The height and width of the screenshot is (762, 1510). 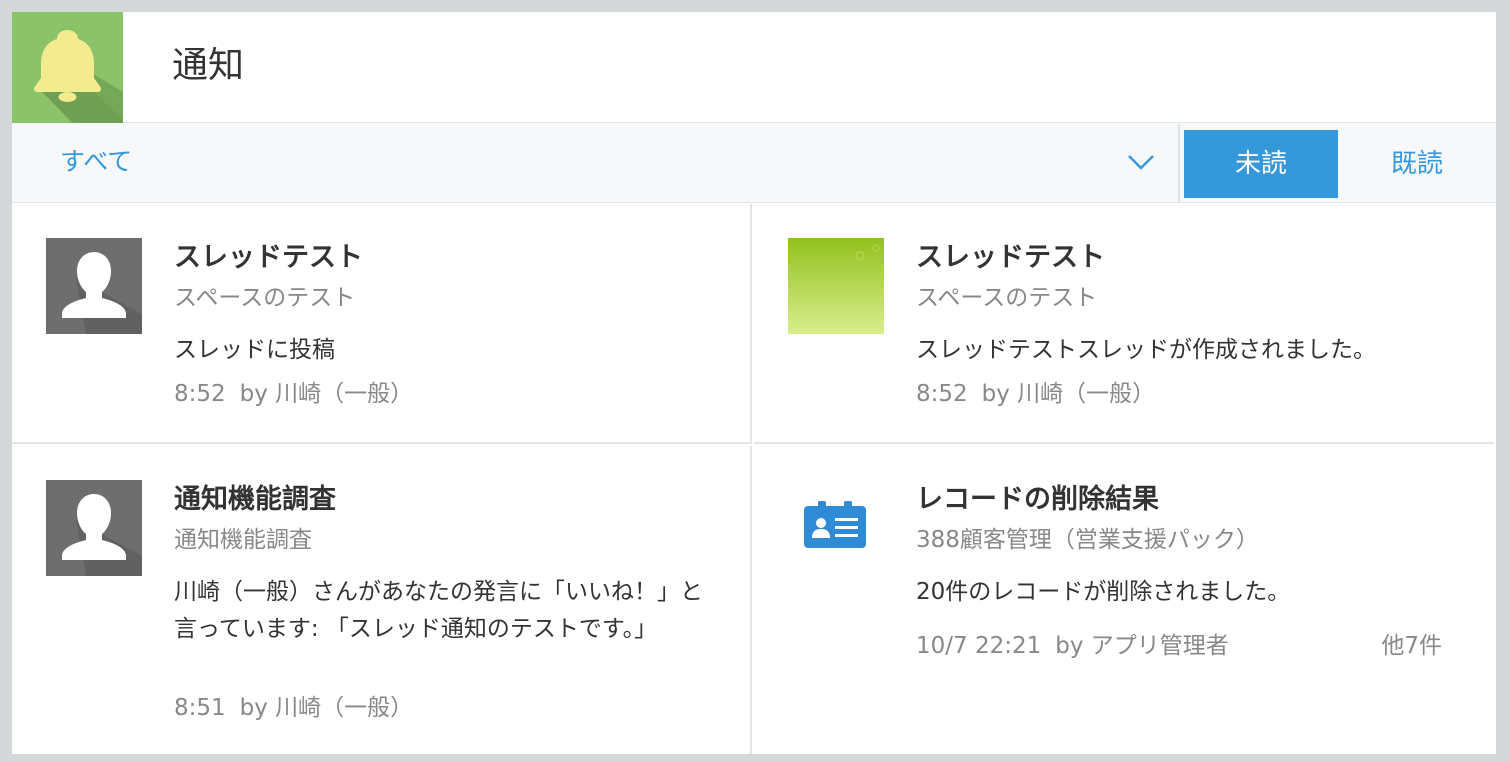 What do you see at coordinates (1261, 164) in the screenshot?
I see `tab-unread: 未読` at bounding box center [1261, 164].